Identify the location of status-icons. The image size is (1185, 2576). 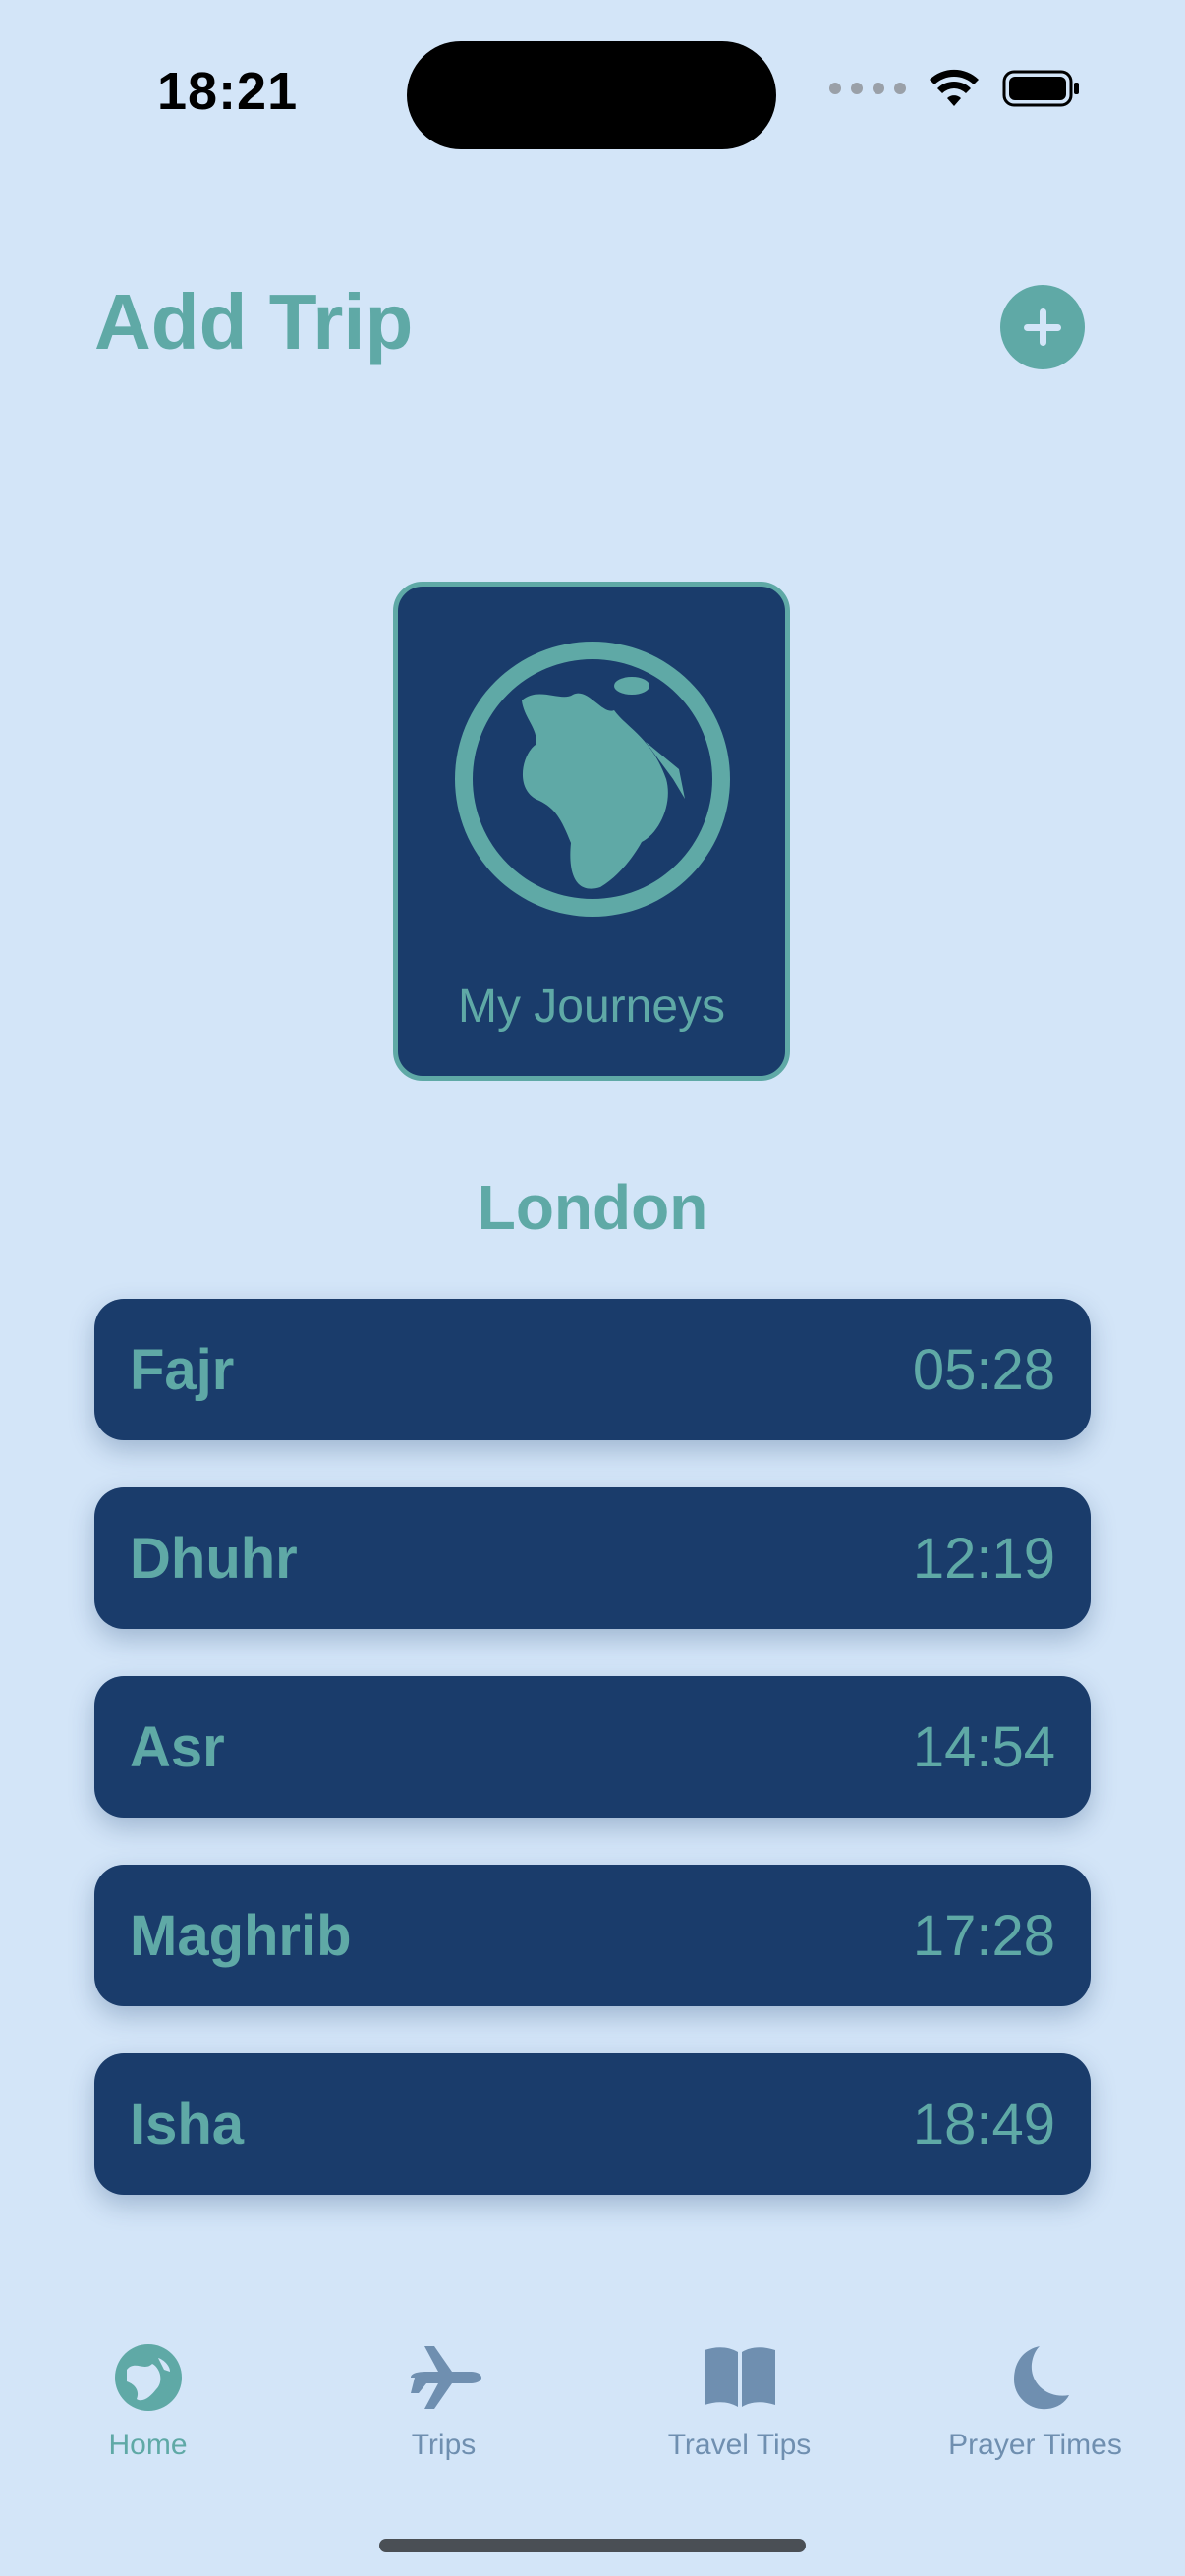
(955, 88).